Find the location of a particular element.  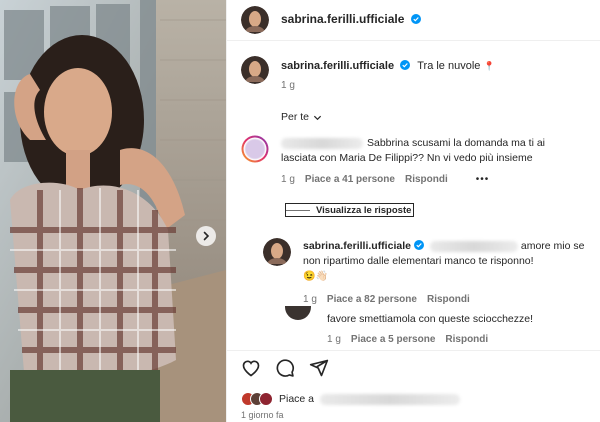

likes-summary: Piace a is located at coordinates (351, 399).